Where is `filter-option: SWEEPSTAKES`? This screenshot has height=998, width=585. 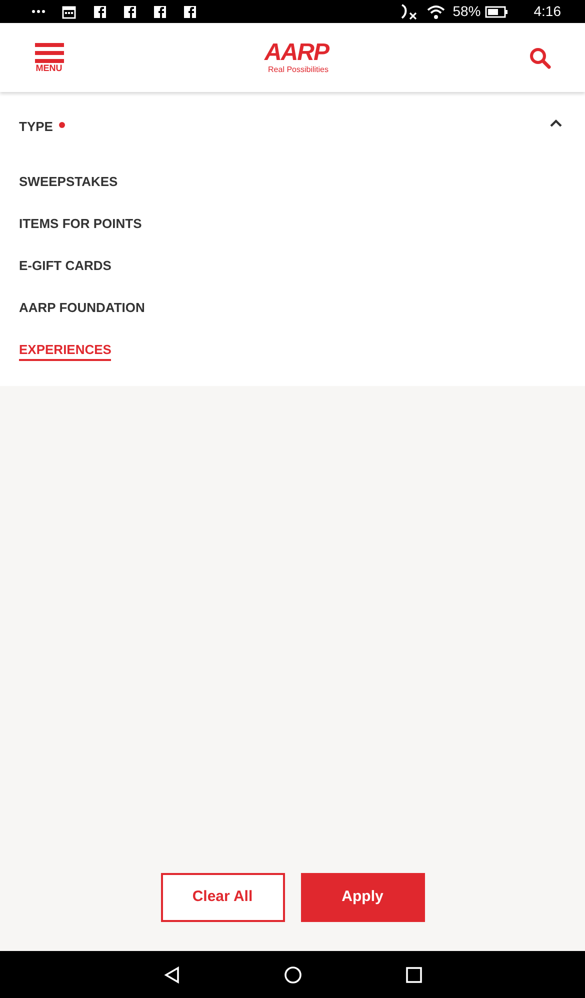
filter-option: SWEEPSTAKES is located at coordinates (68, 183).